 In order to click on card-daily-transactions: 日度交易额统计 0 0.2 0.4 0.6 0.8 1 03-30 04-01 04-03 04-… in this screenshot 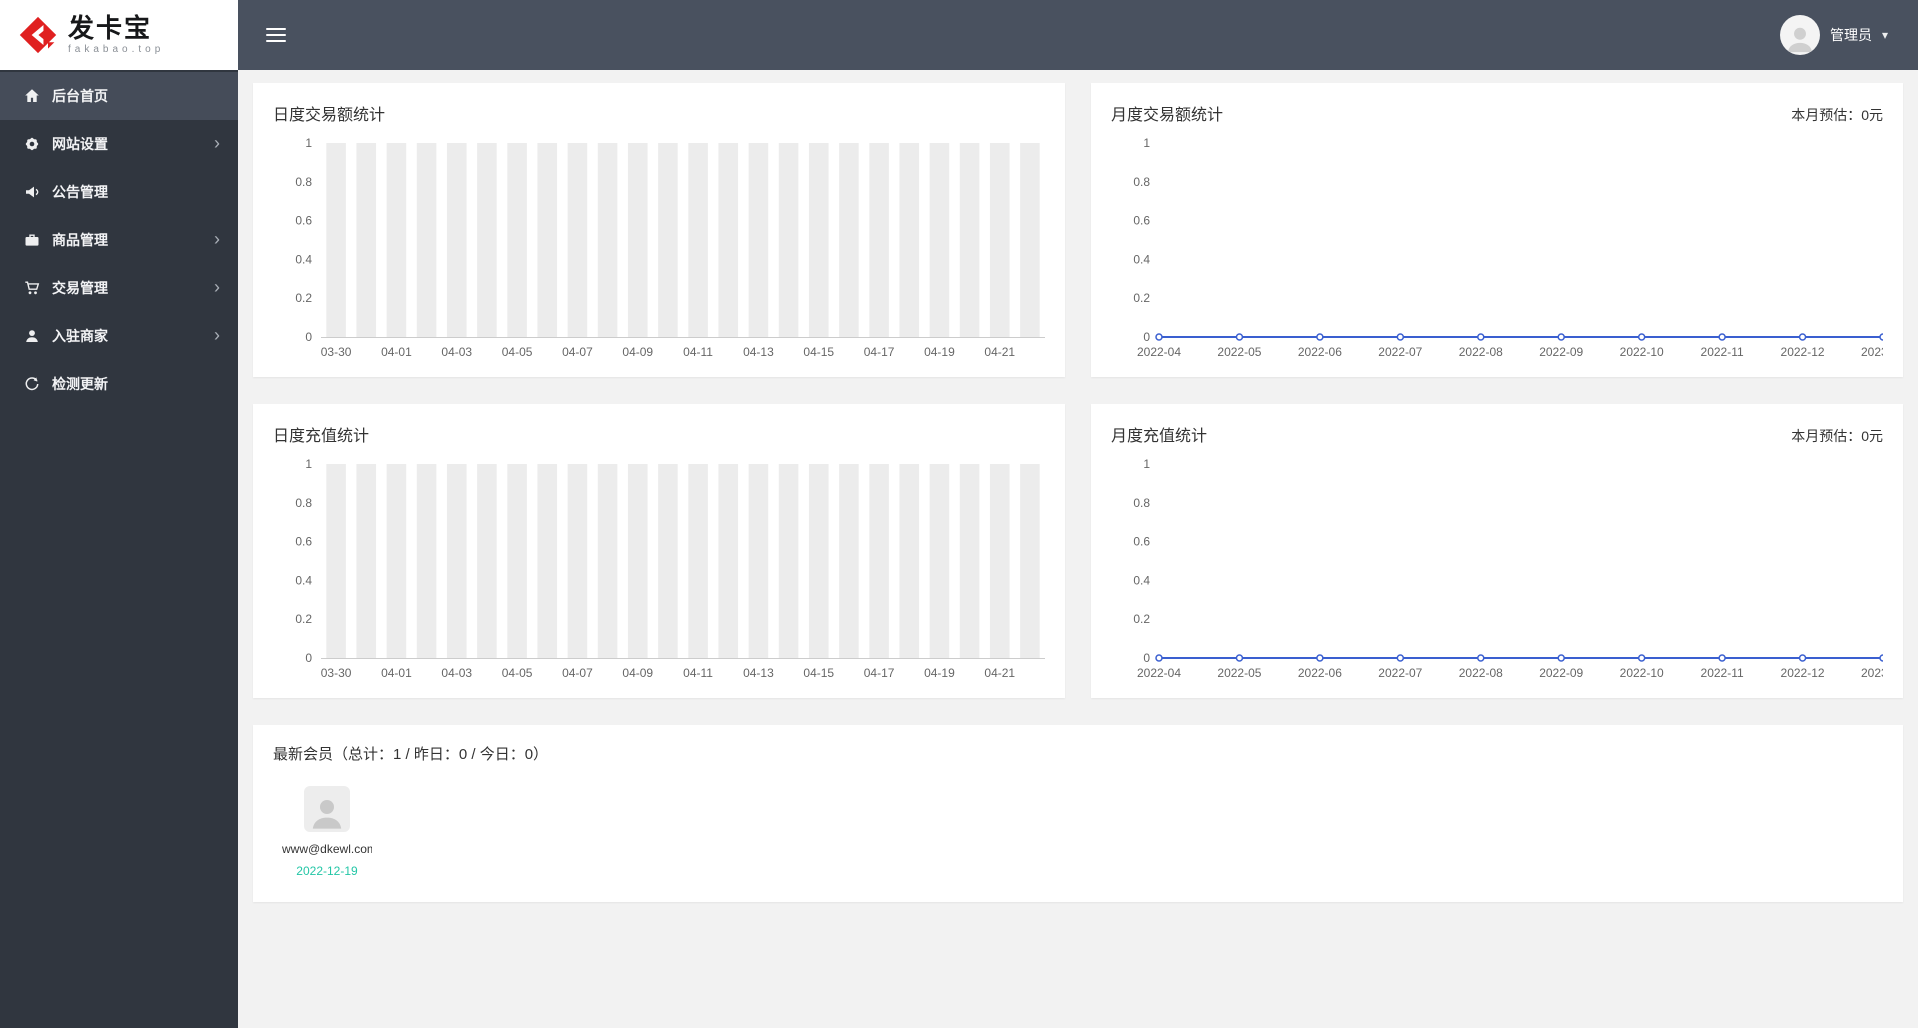, I will do `click(659, 230)`.